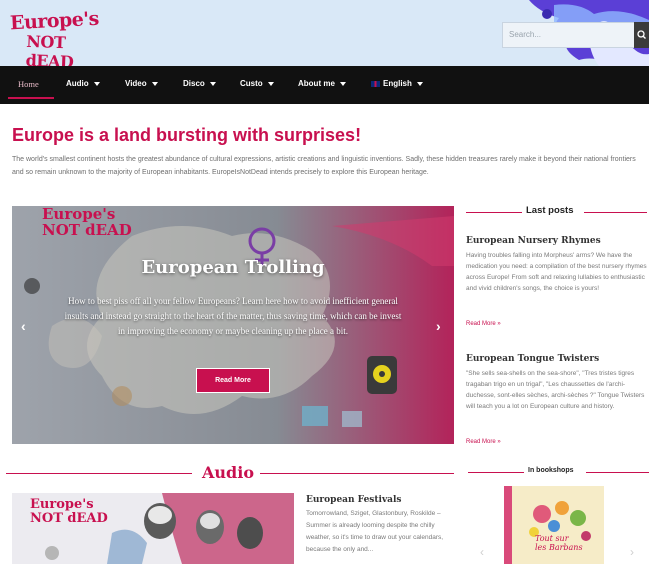 This screenshot has height=564, width=649. I want to click on book-cover-art, so click(560, 521).